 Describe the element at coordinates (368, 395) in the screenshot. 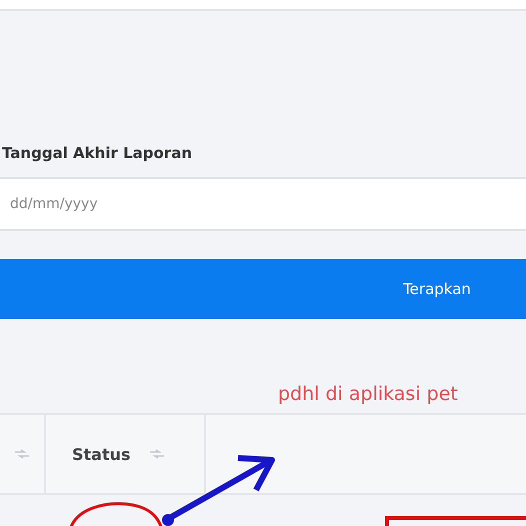

I see `annotation-text: pdhl di aplikasi pet` at that location.